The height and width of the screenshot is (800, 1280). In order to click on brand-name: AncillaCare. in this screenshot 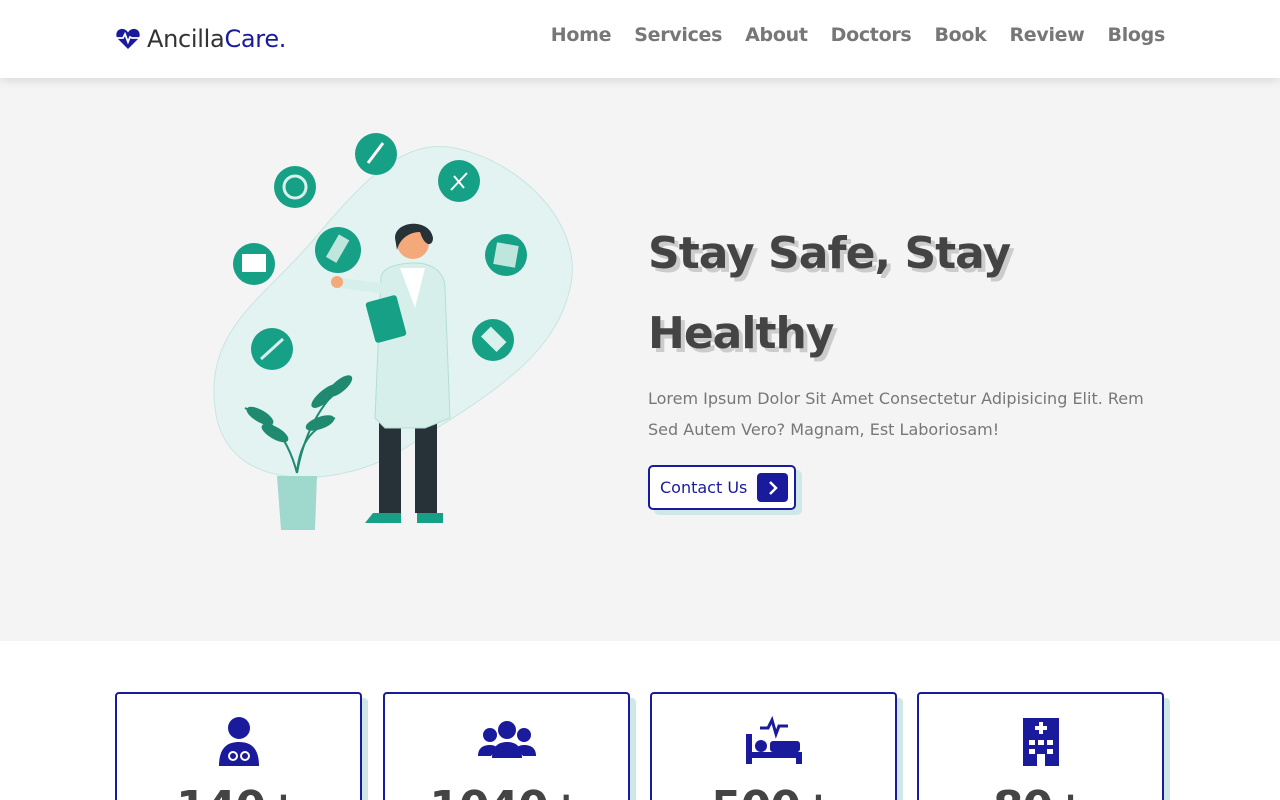, I will do `click(217, 39)`.